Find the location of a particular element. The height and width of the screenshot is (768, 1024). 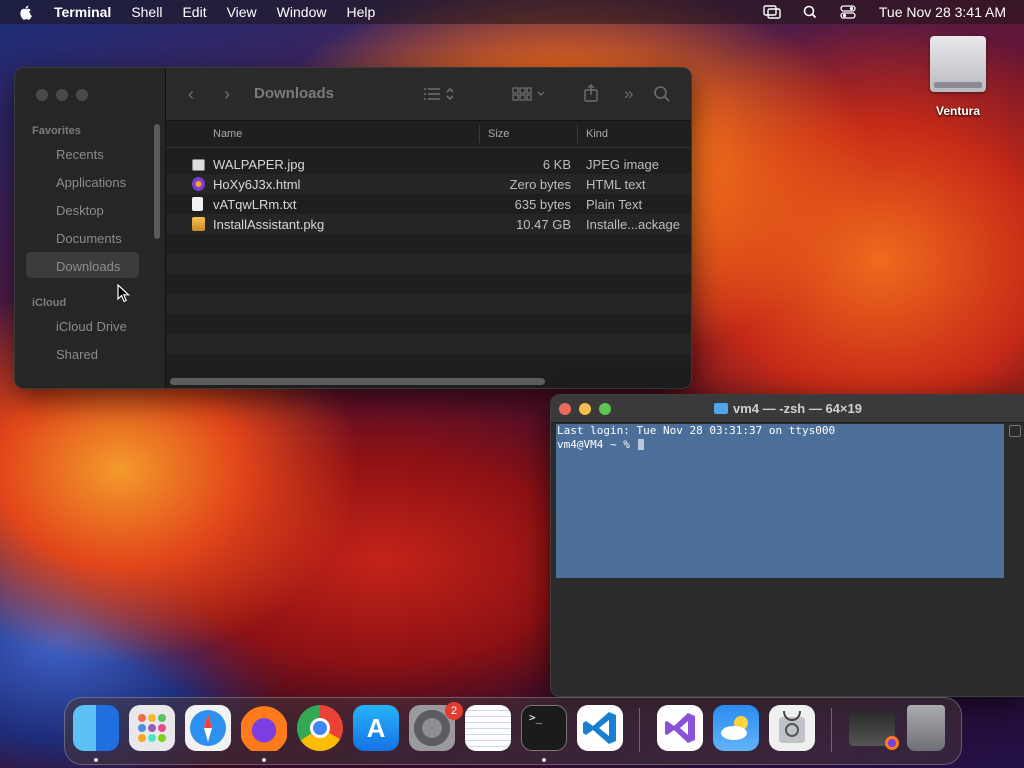

screen-mirroring-icon is located at coordinates (772, 12).